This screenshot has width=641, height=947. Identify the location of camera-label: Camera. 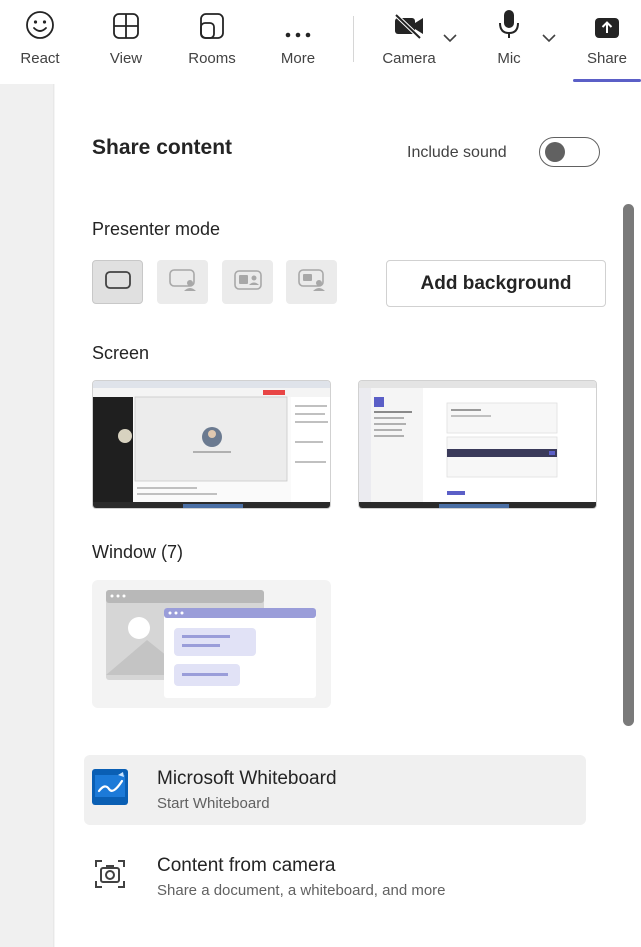
(409, 58).